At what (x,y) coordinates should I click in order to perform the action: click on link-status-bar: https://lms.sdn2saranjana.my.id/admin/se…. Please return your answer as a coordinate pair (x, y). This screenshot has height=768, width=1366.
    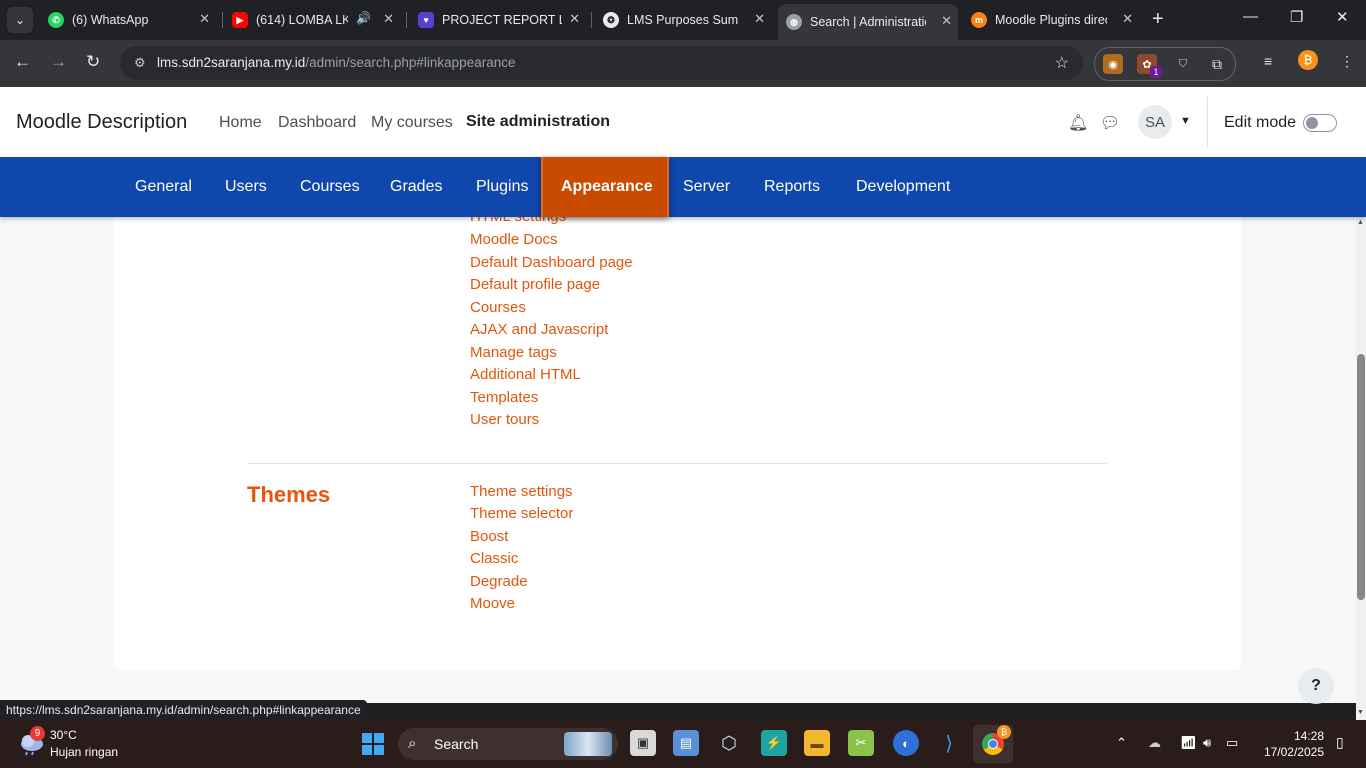
    Looking at the image, I should click on (183, 710).